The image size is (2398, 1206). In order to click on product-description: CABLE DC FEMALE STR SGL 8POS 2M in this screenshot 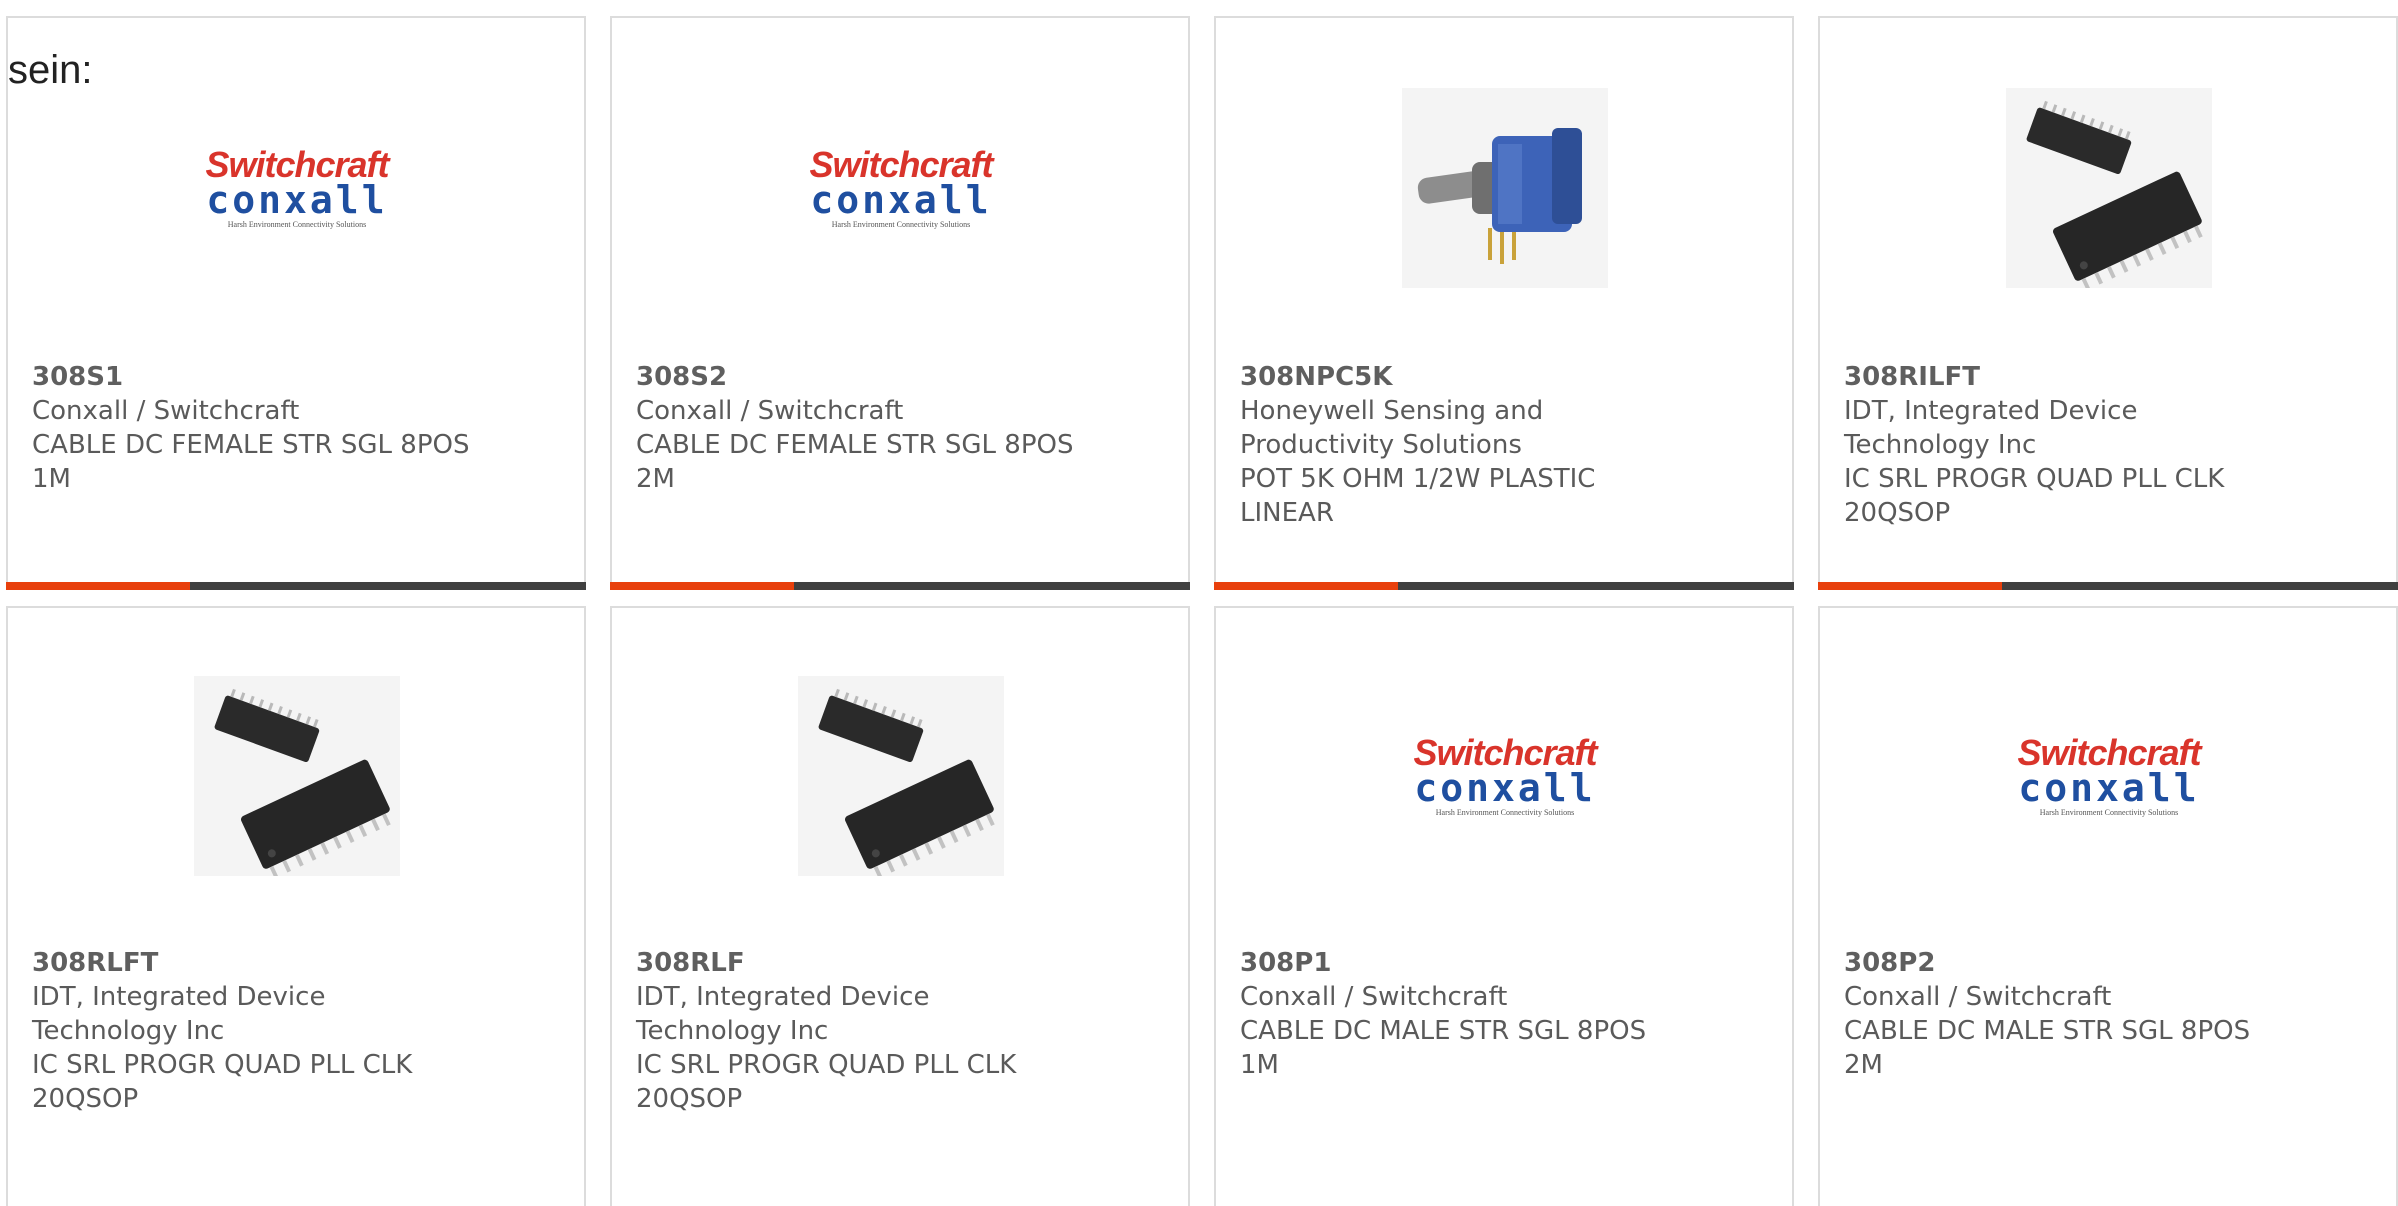, I will do `click(855, 462)`.